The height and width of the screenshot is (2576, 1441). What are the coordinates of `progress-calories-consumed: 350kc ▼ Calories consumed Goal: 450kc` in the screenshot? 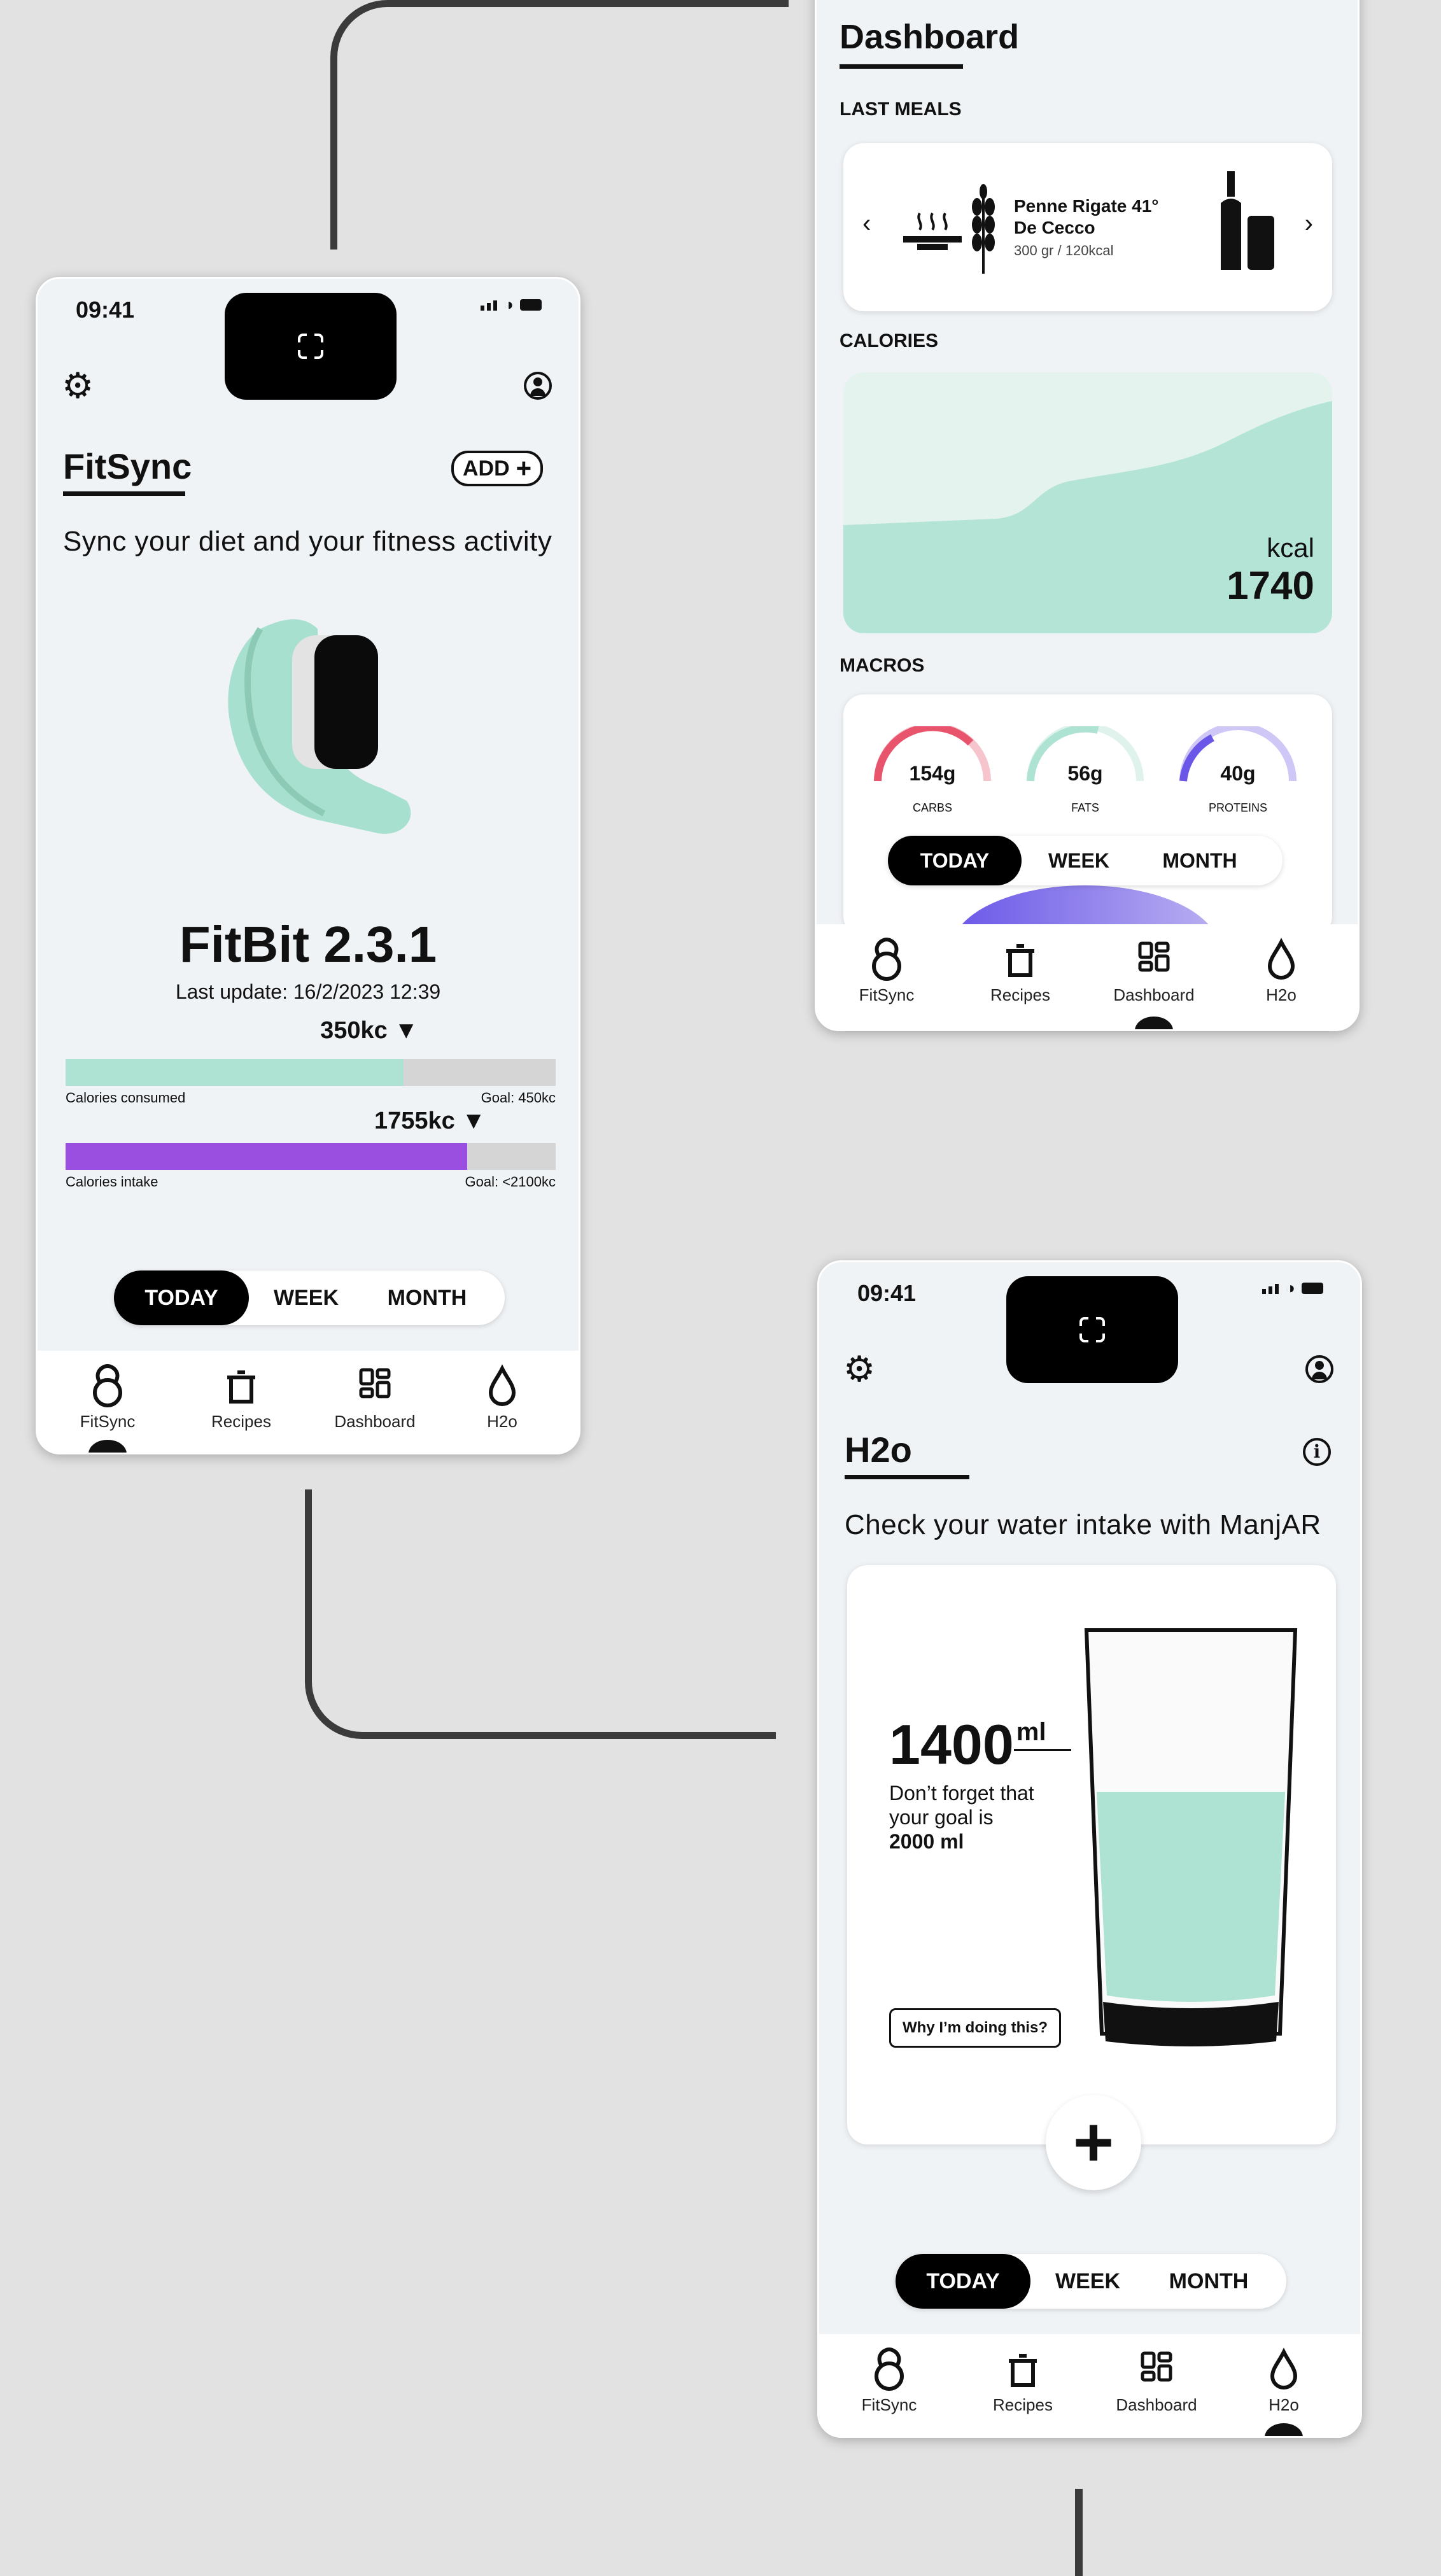 It's located at (311, 1062).